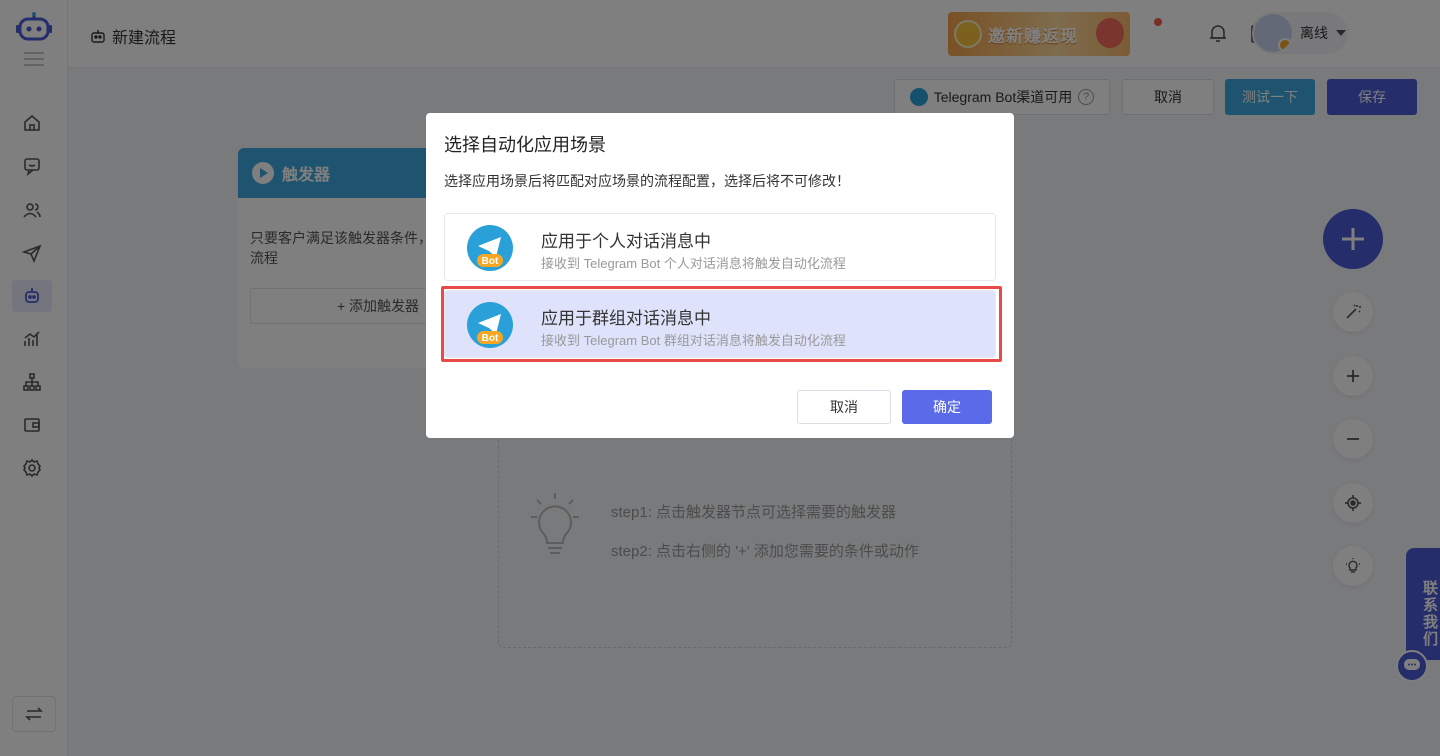 The height and width of the screenshot is (756, 1440). Describe the element at coordinates (490, 248) in the screenshot. I see `telegram-bot-icon: Bot` at that location.